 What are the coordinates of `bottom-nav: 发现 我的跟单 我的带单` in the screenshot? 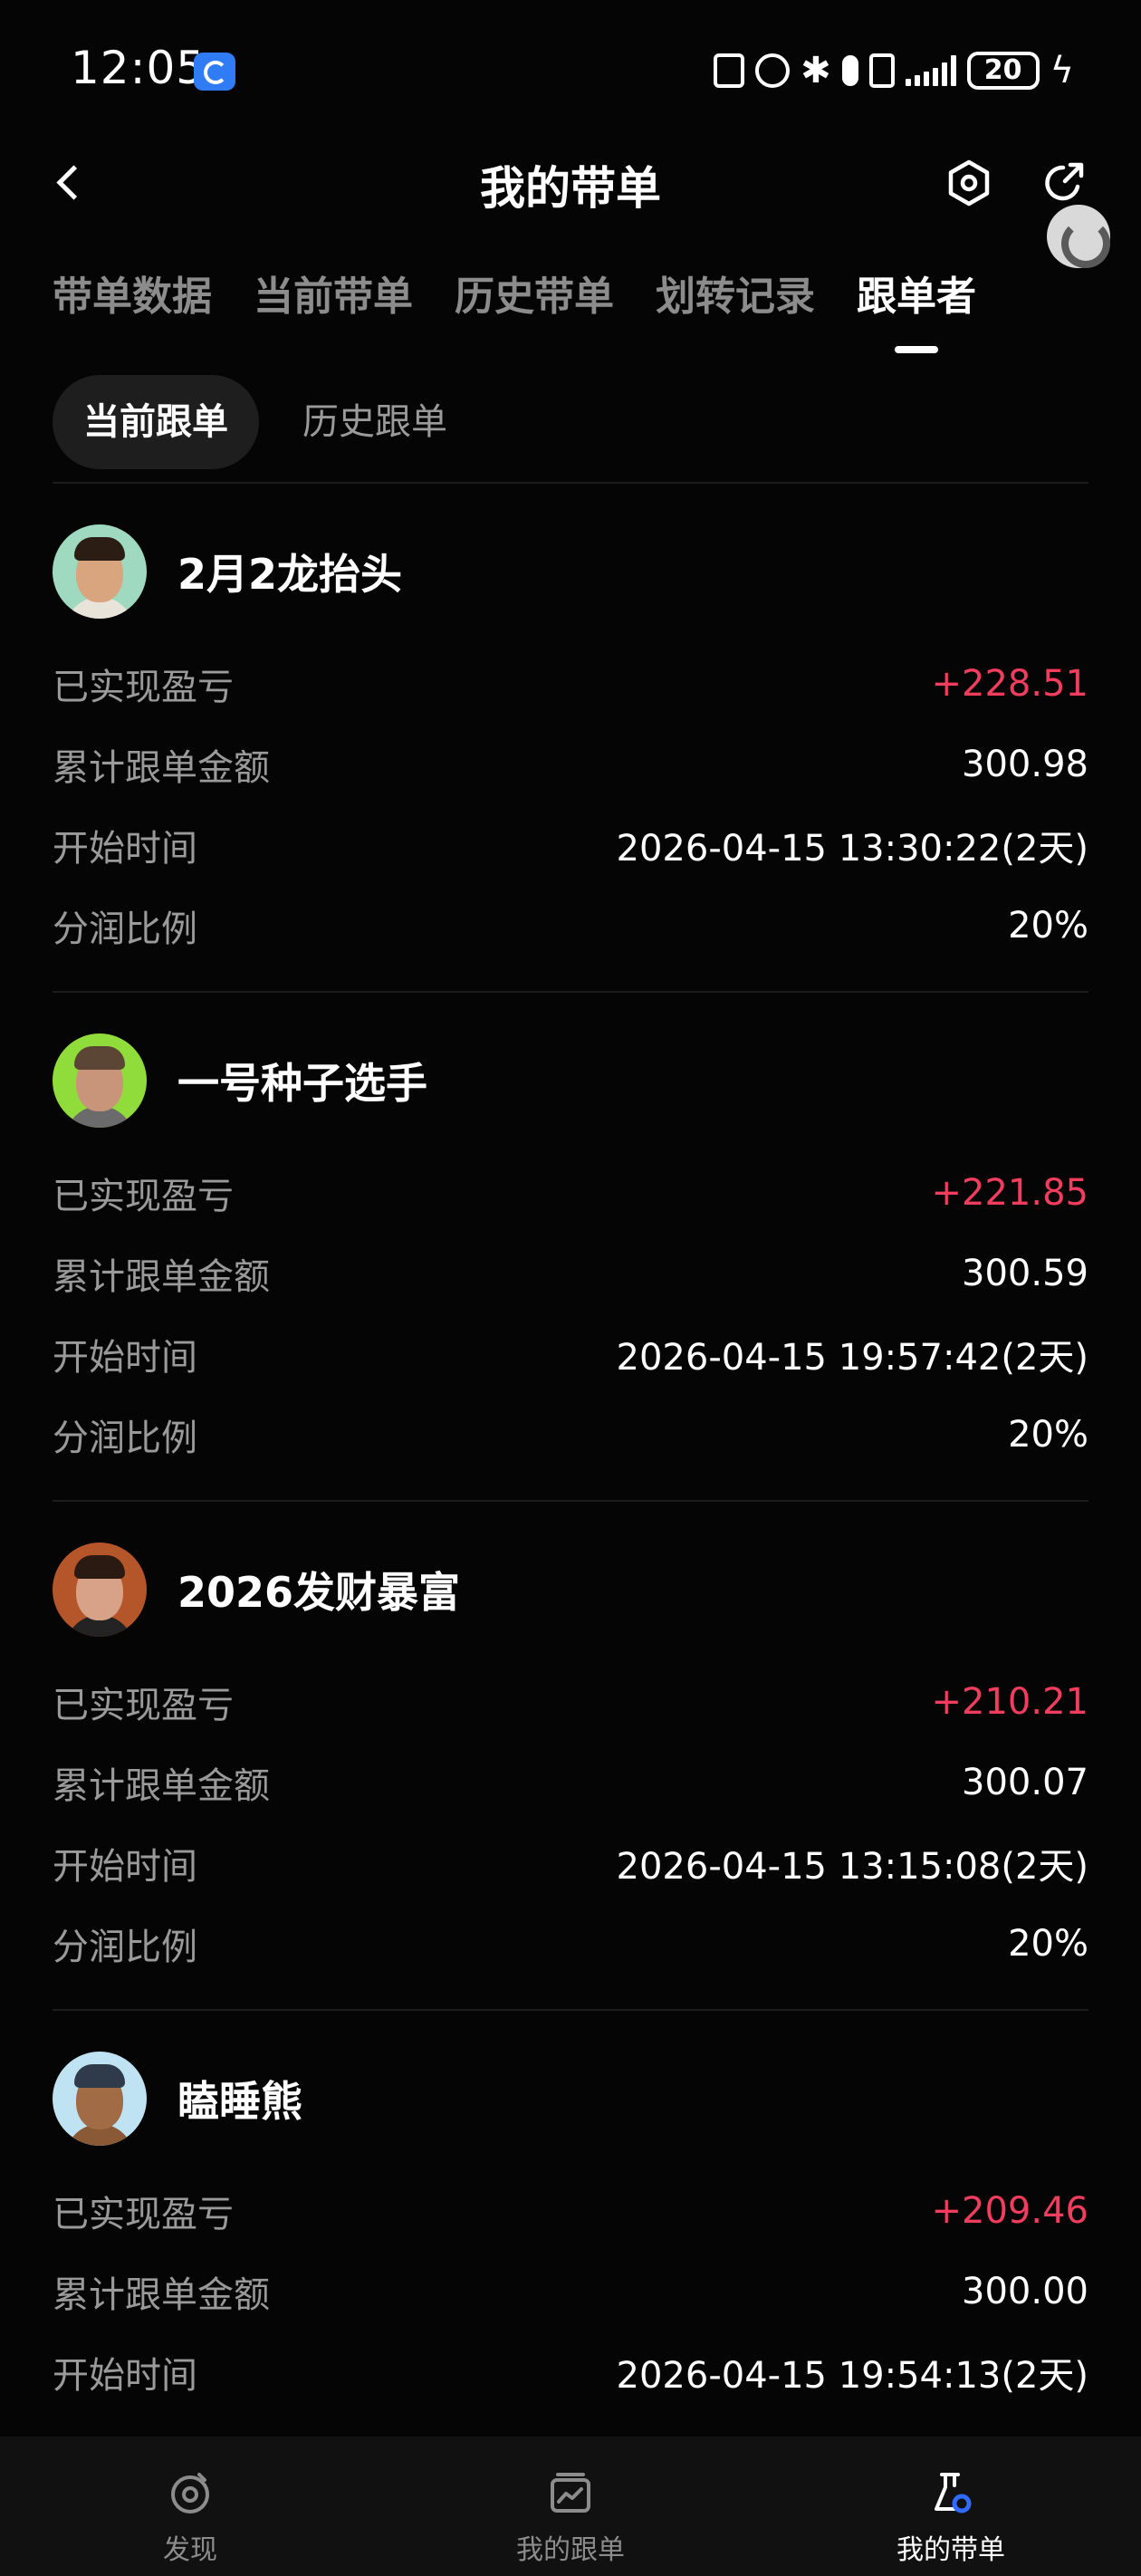 It's located at (570, 2506).